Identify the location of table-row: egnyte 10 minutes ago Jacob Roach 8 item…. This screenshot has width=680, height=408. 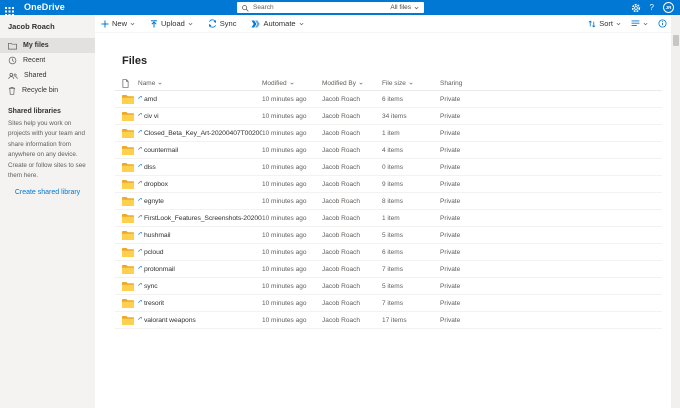
(388, 201).